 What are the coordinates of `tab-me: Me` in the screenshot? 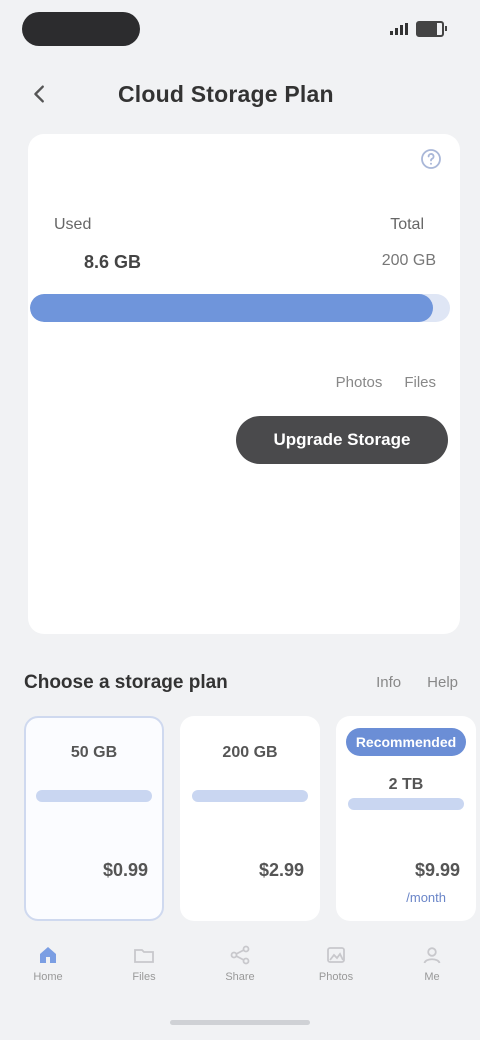 It's located at (432, 963).